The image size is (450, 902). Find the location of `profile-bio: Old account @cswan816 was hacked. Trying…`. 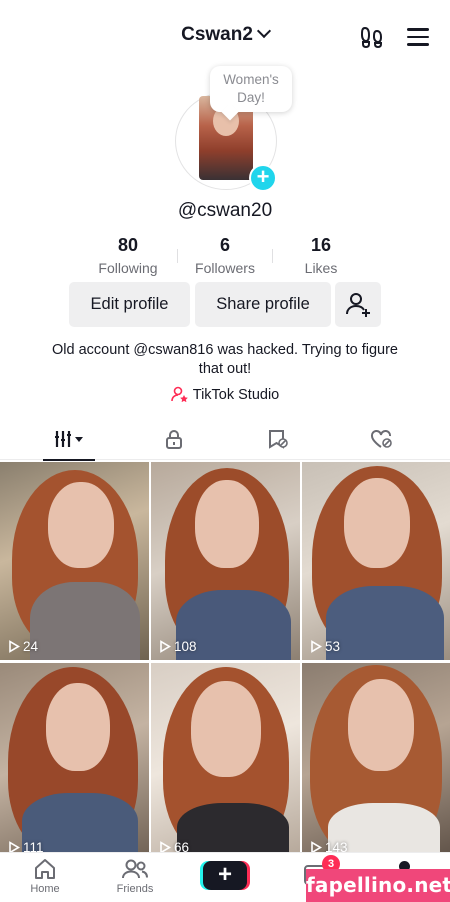

profile-bio: Old account @cswan816 was hacked. Trying… is located at coordinates (225, 360).